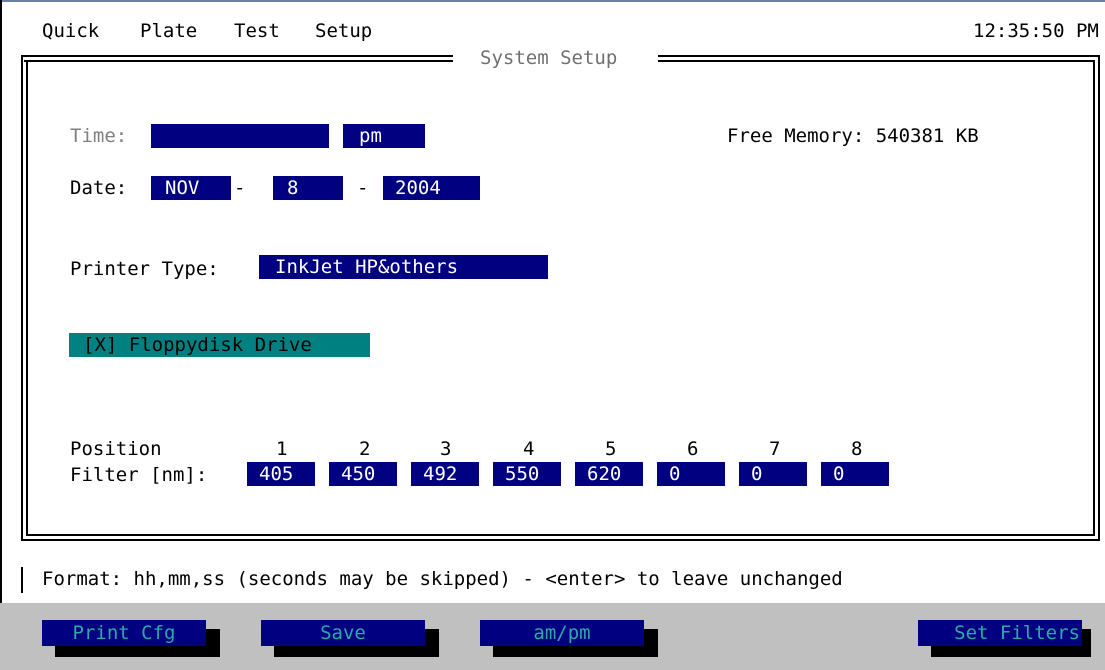 The image size is (1105, 670). Describe the element at coordinates (527, 474) in the screenshot. I see `filter-value-field: 550` at that location.